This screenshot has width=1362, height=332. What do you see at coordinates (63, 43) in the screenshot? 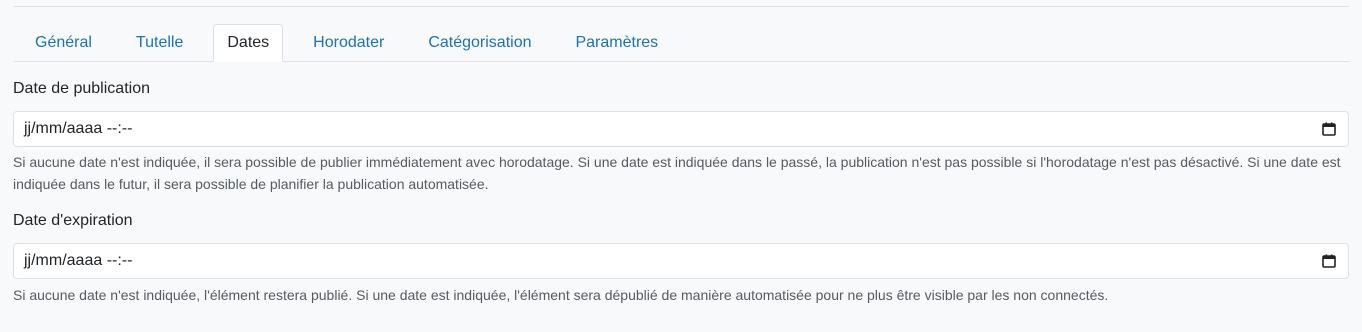
I see `tab-general: Général` at bounding box center [63, 43].